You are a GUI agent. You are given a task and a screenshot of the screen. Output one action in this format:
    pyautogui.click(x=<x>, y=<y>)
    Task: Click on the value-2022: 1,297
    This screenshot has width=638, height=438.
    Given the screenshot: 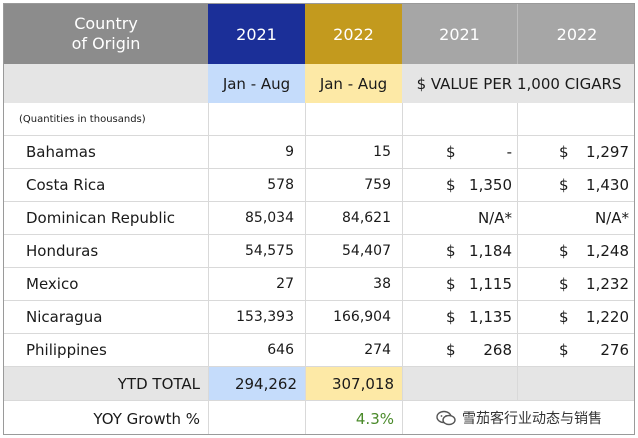 What is the action you would take?
    pyautogui.click(x=607, y=152)
    